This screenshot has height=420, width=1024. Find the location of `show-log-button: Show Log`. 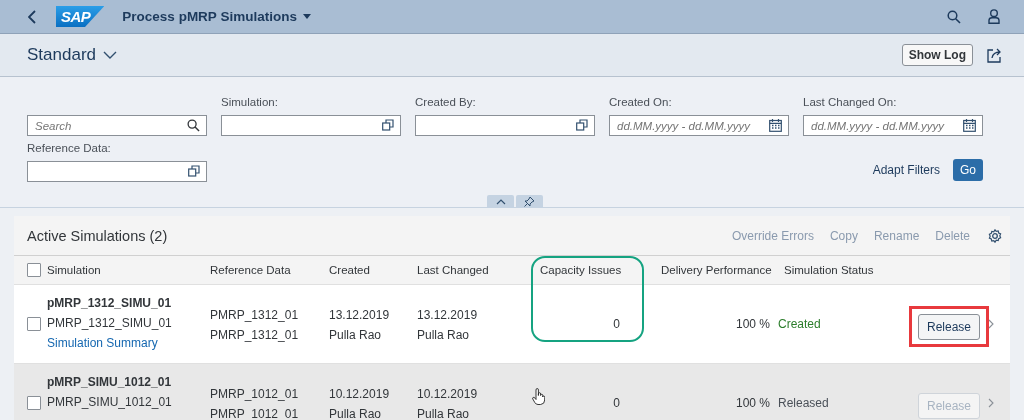

show-log-button: Show Log is located at coordinates (937, 55).